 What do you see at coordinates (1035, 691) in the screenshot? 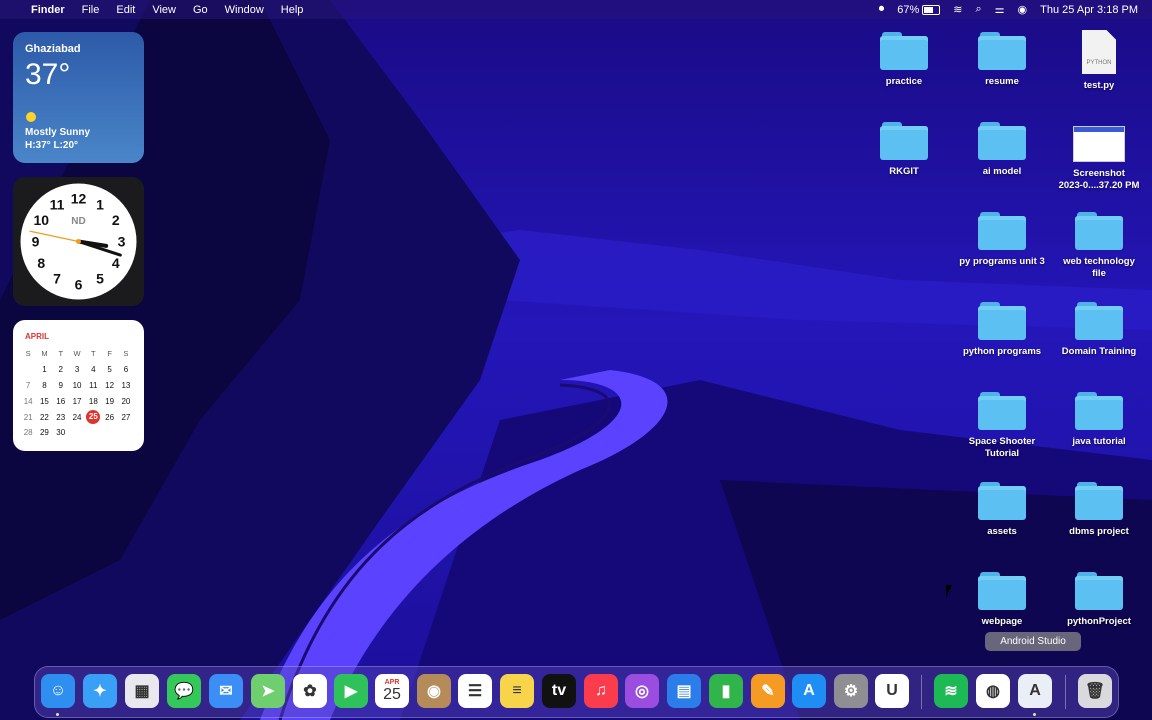
I see `android-studio-icon: A` at bounding box center [1035, 691].